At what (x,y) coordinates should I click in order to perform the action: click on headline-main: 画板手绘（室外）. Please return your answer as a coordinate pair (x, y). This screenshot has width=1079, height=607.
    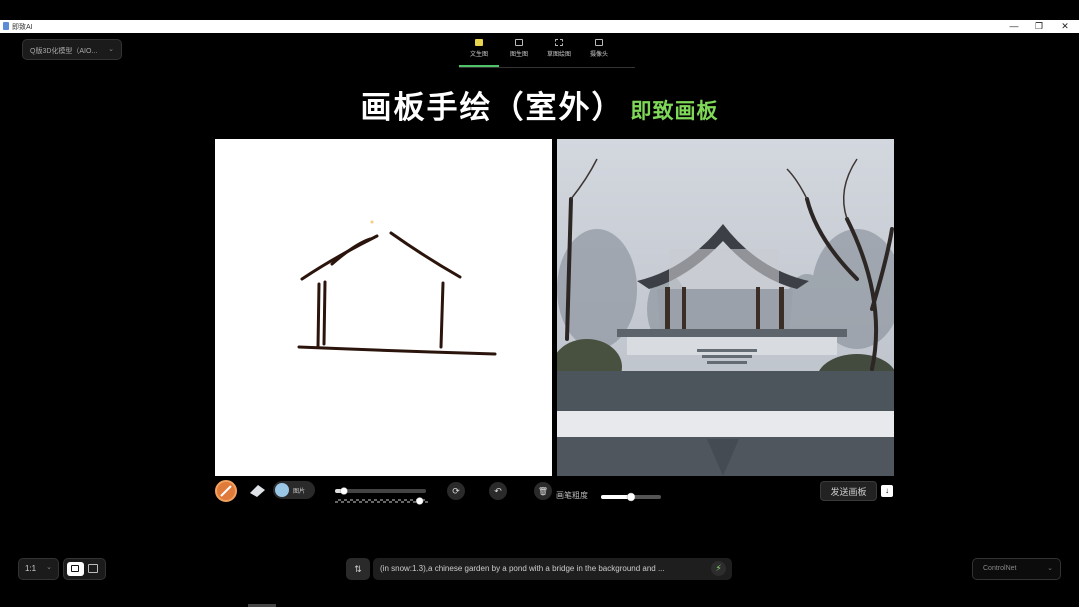
    Looking at the image, I should click on (492, 108).